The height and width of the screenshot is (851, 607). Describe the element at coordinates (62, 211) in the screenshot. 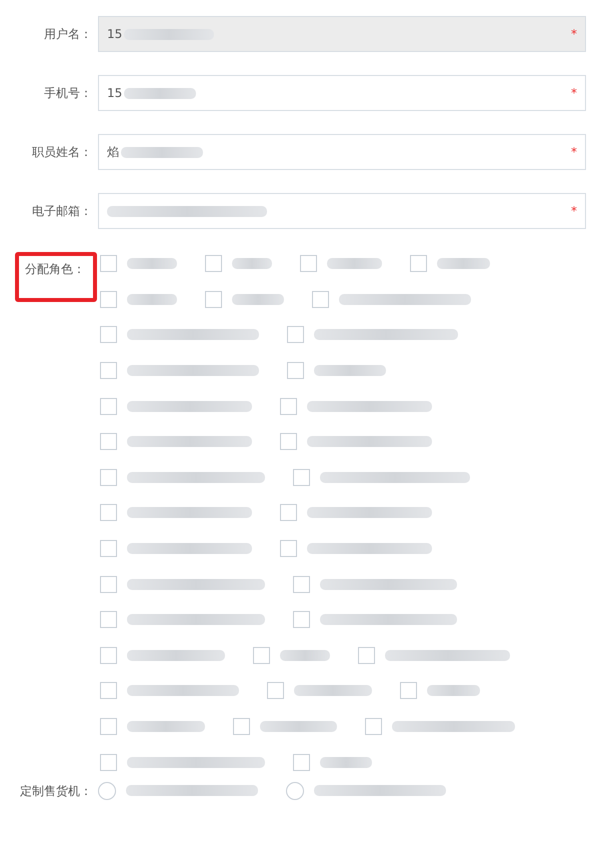

I see `field-label: 电子邮箱：` at that location.